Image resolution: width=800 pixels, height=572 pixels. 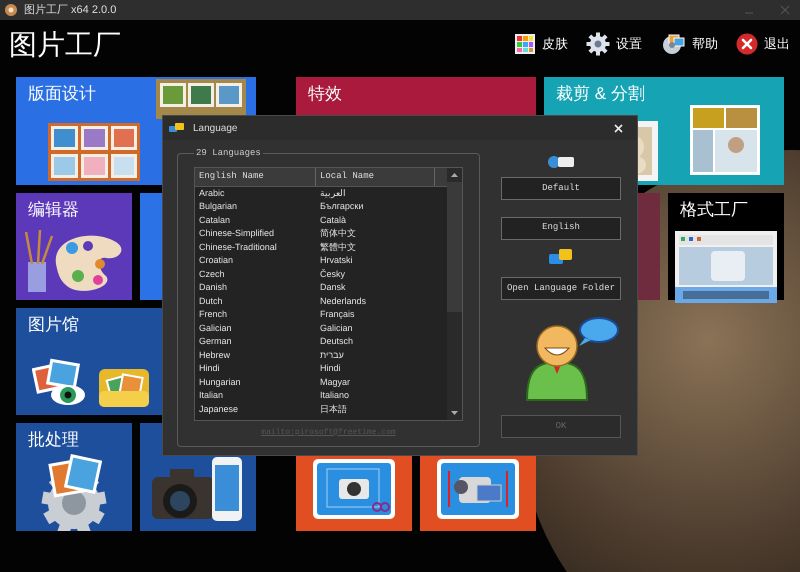 I want to click on dialog-button: Default, so click(x=561, y=188).